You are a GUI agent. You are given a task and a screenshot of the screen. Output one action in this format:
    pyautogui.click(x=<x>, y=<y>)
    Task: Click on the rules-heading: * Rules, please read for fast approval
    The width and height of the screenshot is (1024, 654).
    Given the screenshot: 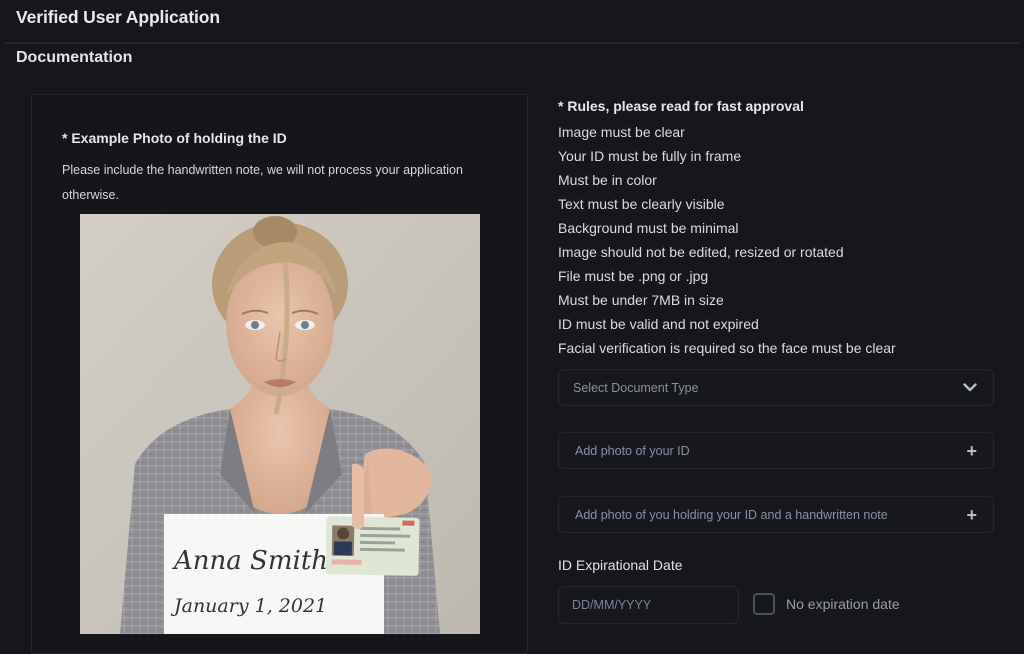 What is the action you would take?
    pyautogui.click(x=681, y=106)
    